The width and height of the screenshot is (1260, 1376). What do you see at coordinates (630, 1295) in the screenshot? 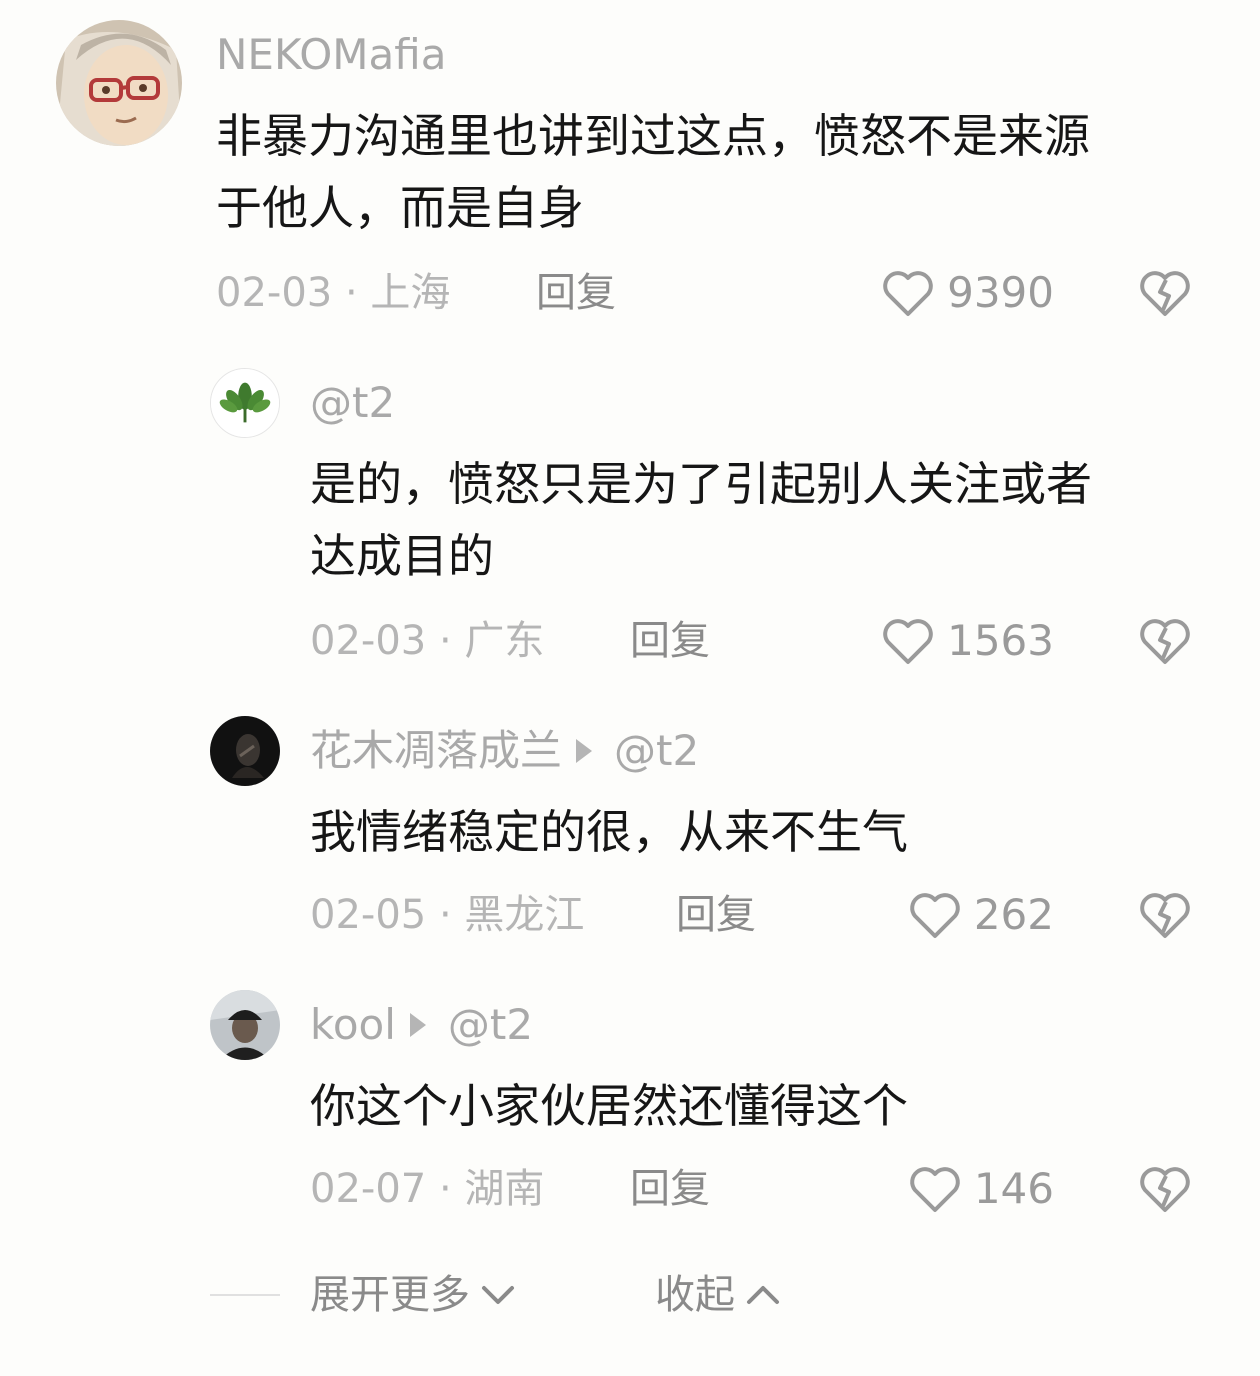
I see `replies-footer: 展开更多 收起` at bounding box center [630, 1295].